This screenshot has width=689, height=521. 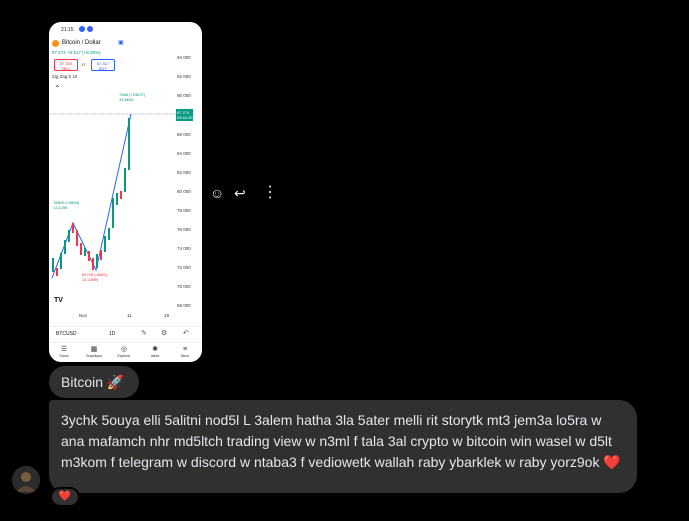 What do you see at coordinates (58, 300) in the screenshot?
I see `tradingview-logo: TV` at bounding box center [58, 300].